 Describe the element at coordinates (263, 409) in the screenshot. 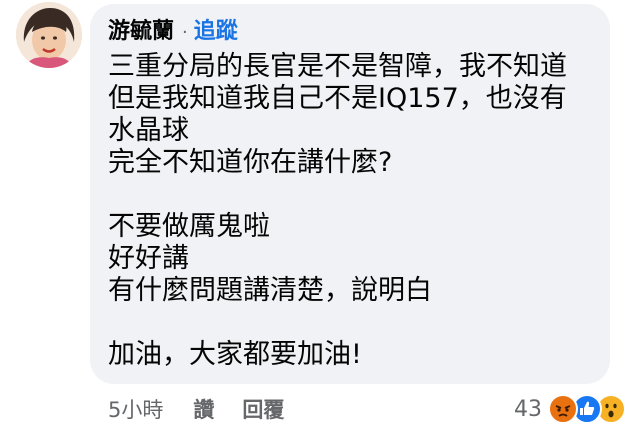

I see `reply-button: 回覆` at that location.